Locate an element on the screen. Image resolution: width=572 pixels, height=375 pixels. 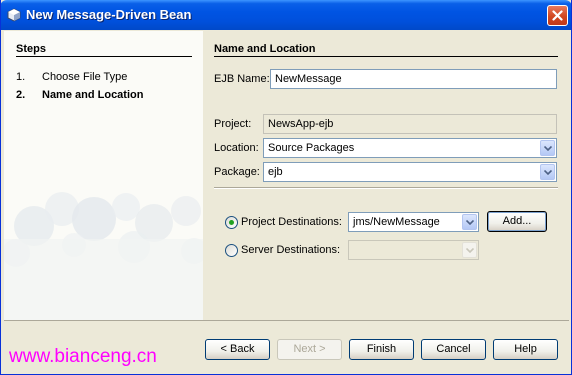
project-label: Project: is located at coordinates (233, 124).